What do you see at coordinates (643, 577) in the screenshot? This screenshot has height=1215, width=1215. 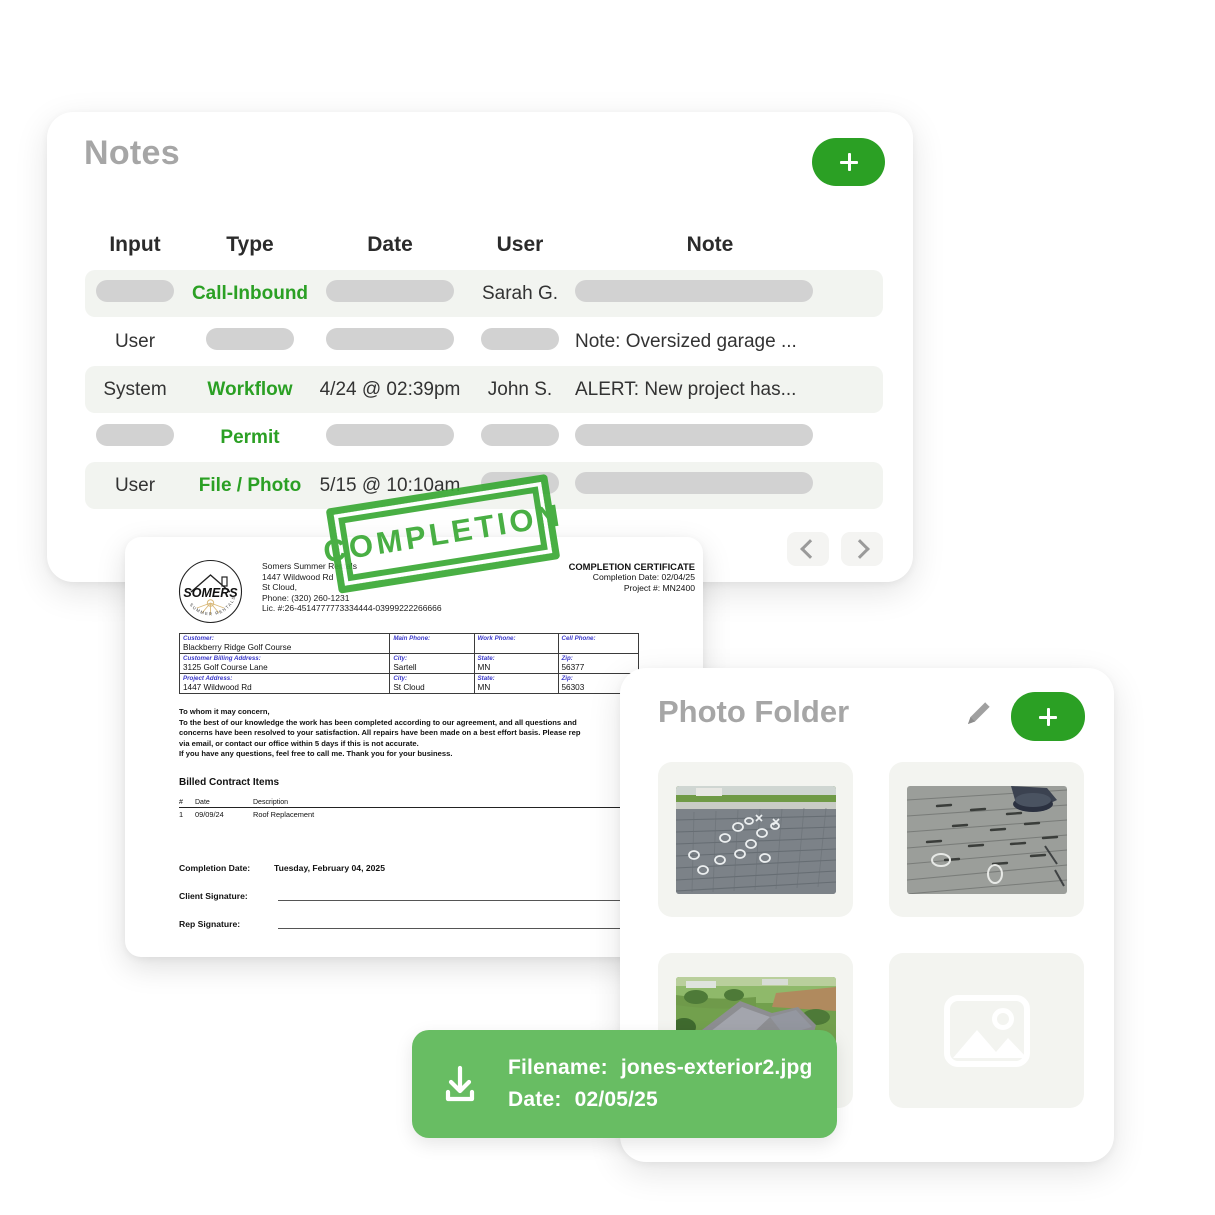 I see `certificate-completion-date: Completion Date: 02/04/25` at bounding box center [643, 577].